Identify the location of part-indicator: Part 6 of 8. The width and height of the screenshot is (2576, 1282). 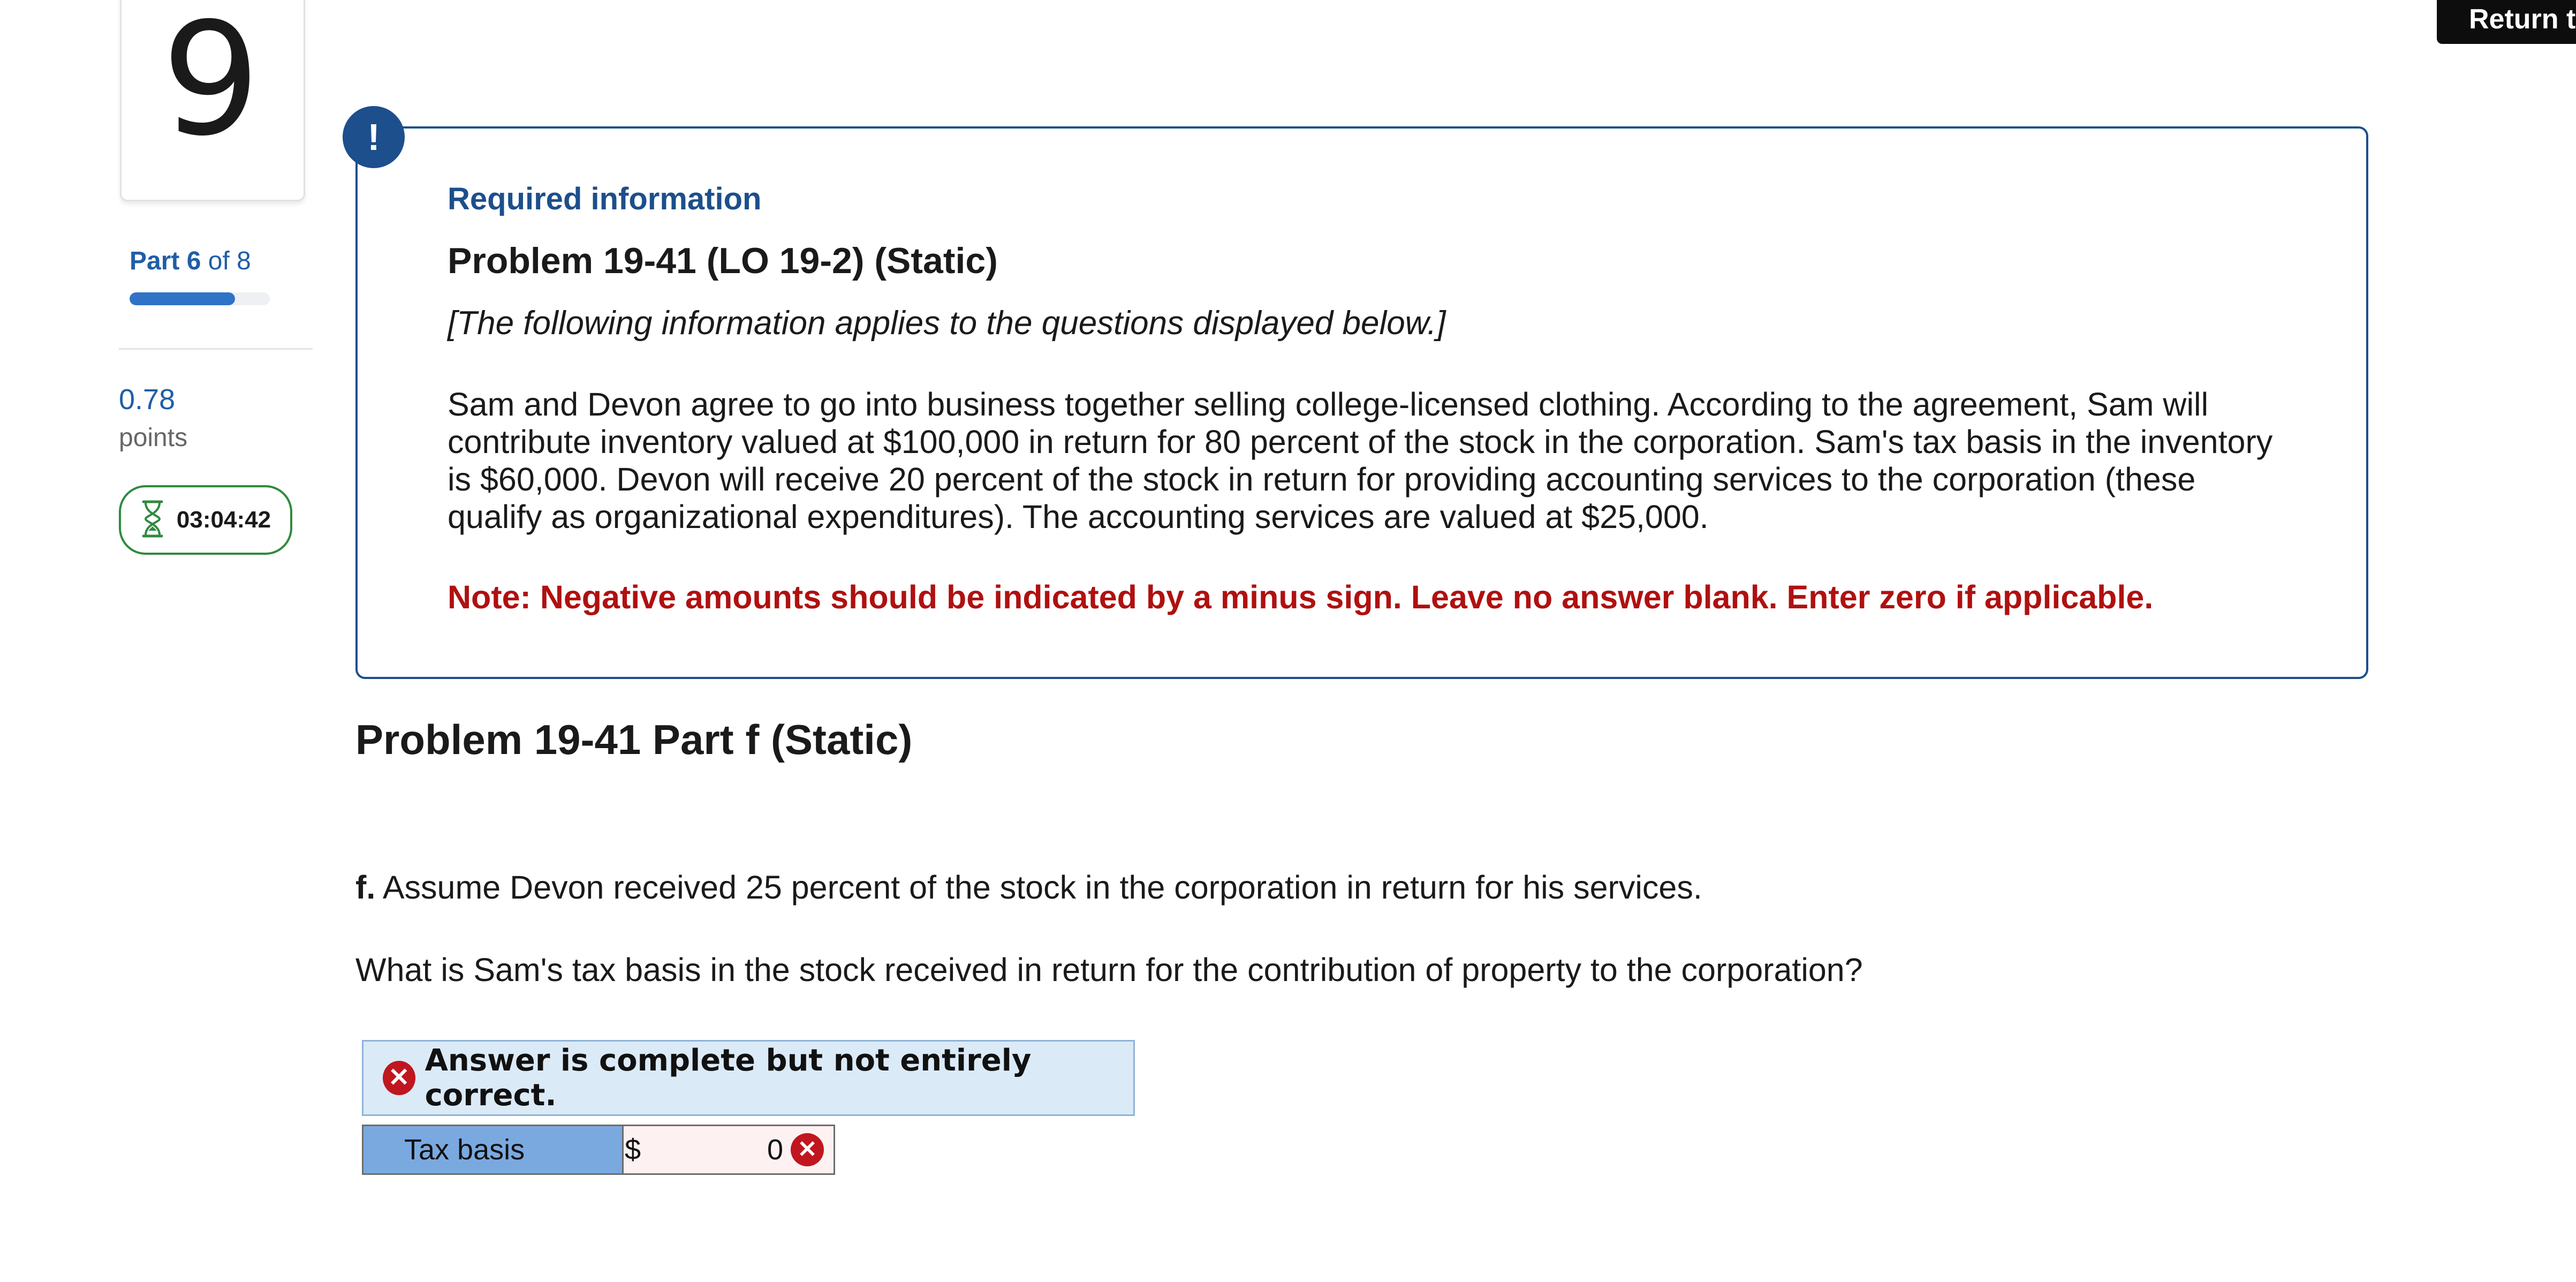
(190, 261).